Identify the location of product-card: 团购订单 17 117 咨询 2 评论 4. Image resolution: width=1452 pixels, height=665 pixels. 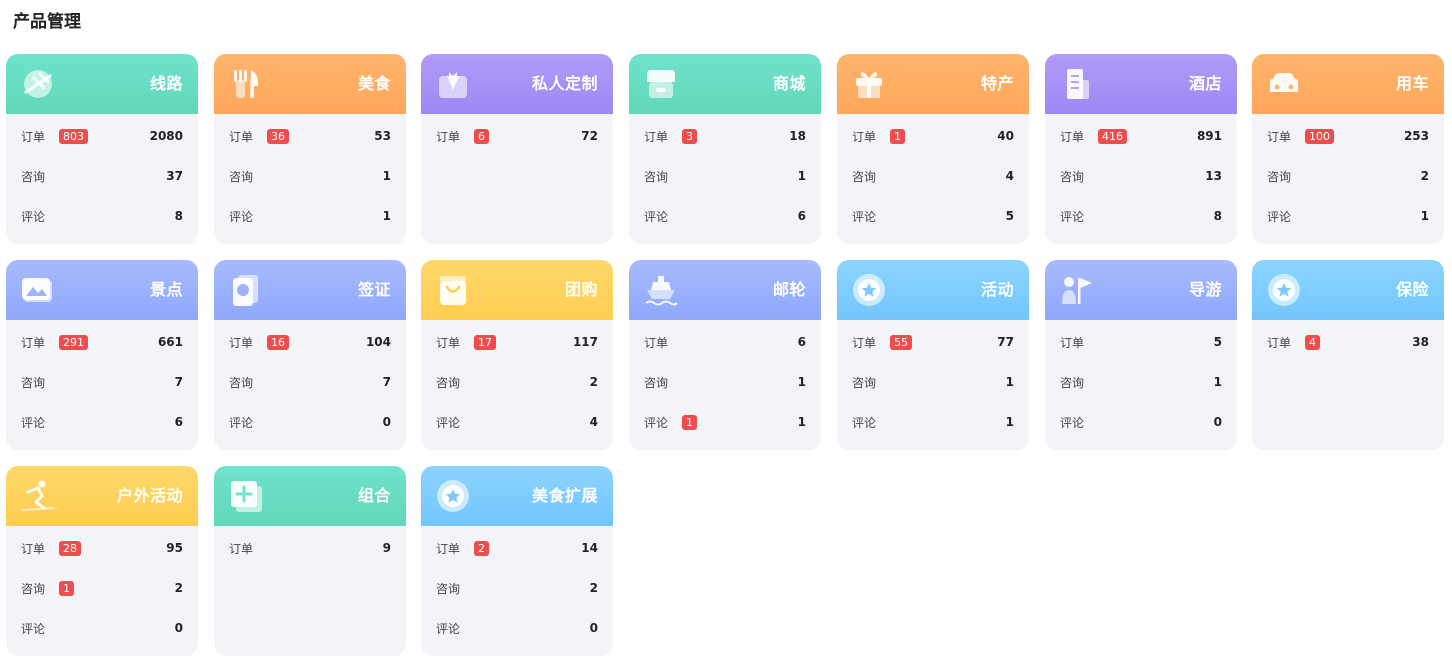
(517, 355).